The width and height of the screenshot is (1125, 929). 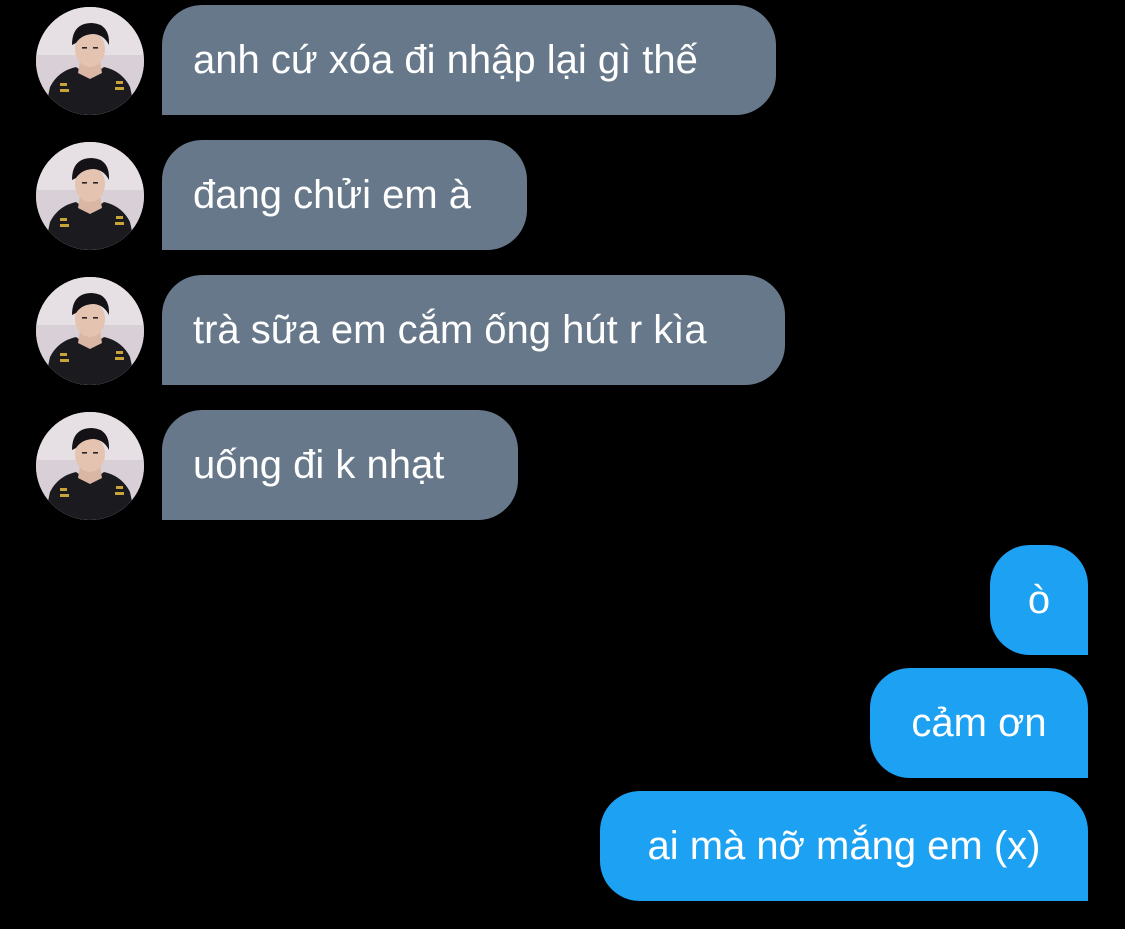 What do you see at coordinates (844, 846) in the screenshot?
I see `outgoing-message-3: ai mà nỡ mắng em (x)` at bounding box center [844, 846].